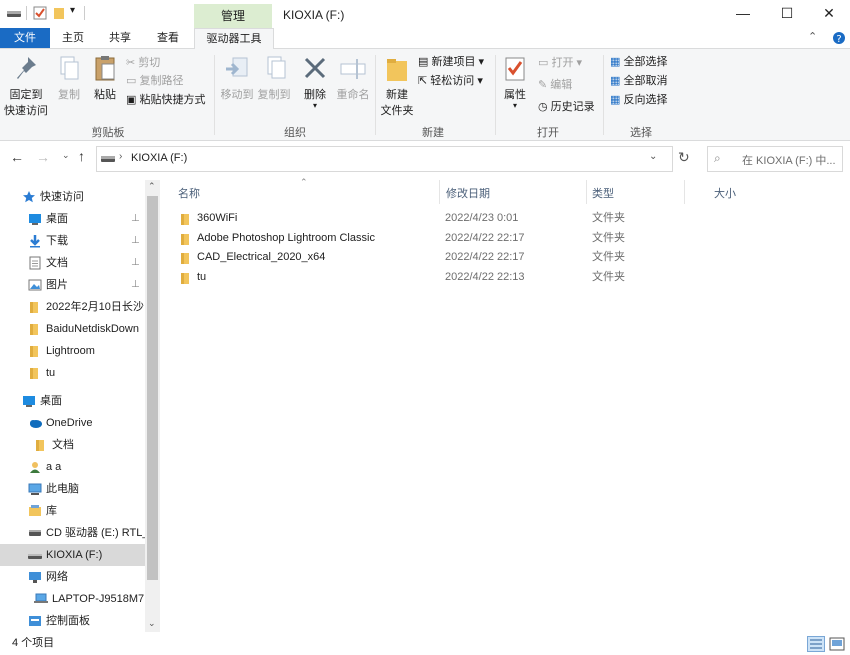 The height and width of the screenshot is (655, 850). What do you see at coordinates (422, 277) in the screenshot?
I see `table-row: tu 2022/4/22 22:13 文件夹` at bounding box center [422, 277].